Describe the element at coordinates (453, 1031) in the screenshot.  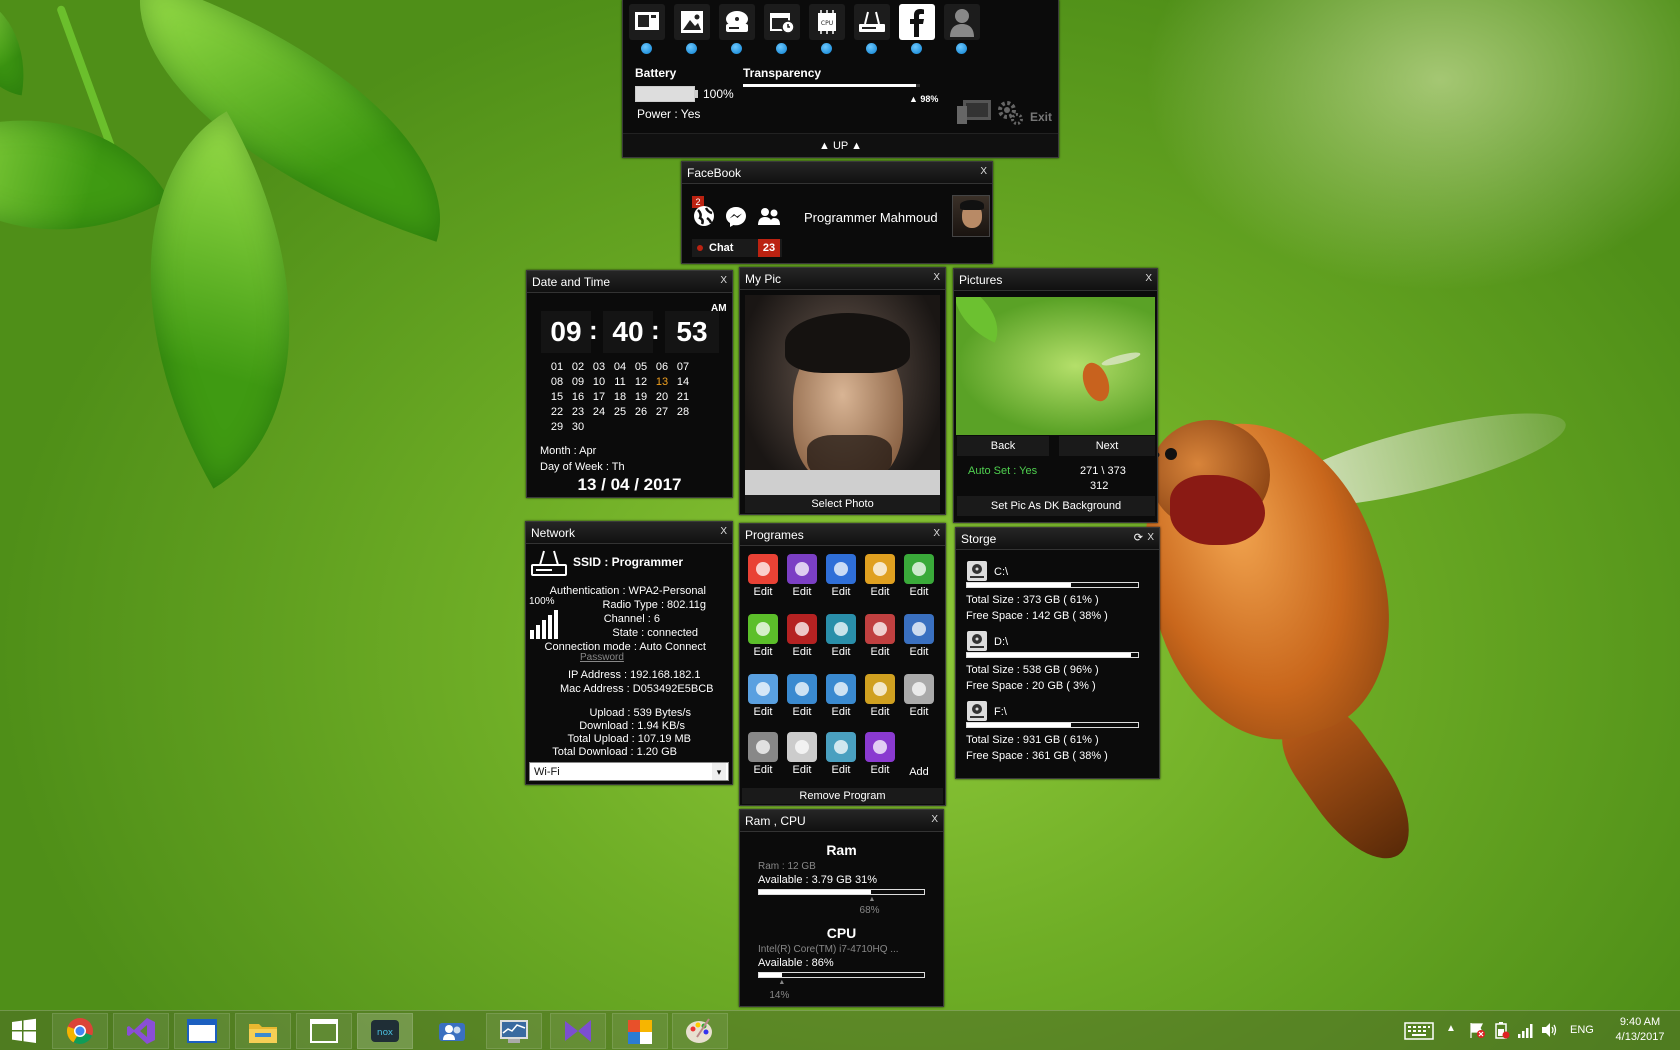
I see `taskbar-people` at that location.